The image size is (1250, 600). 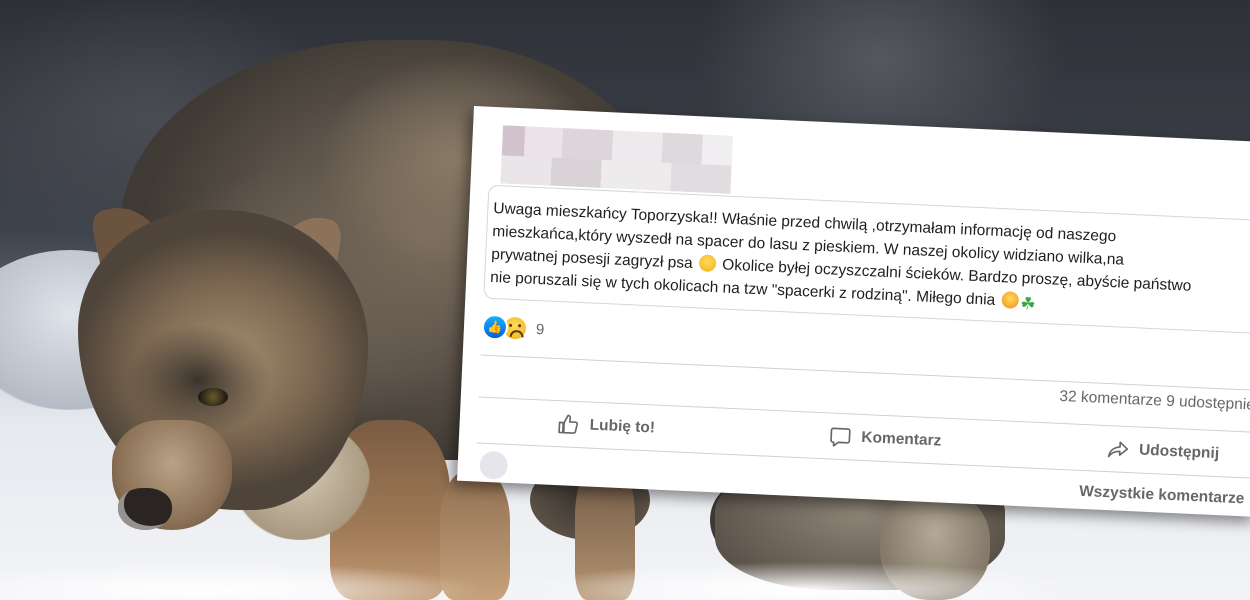 I want to click on like-button-label: Lubię to!, so click(x=622, y=426).